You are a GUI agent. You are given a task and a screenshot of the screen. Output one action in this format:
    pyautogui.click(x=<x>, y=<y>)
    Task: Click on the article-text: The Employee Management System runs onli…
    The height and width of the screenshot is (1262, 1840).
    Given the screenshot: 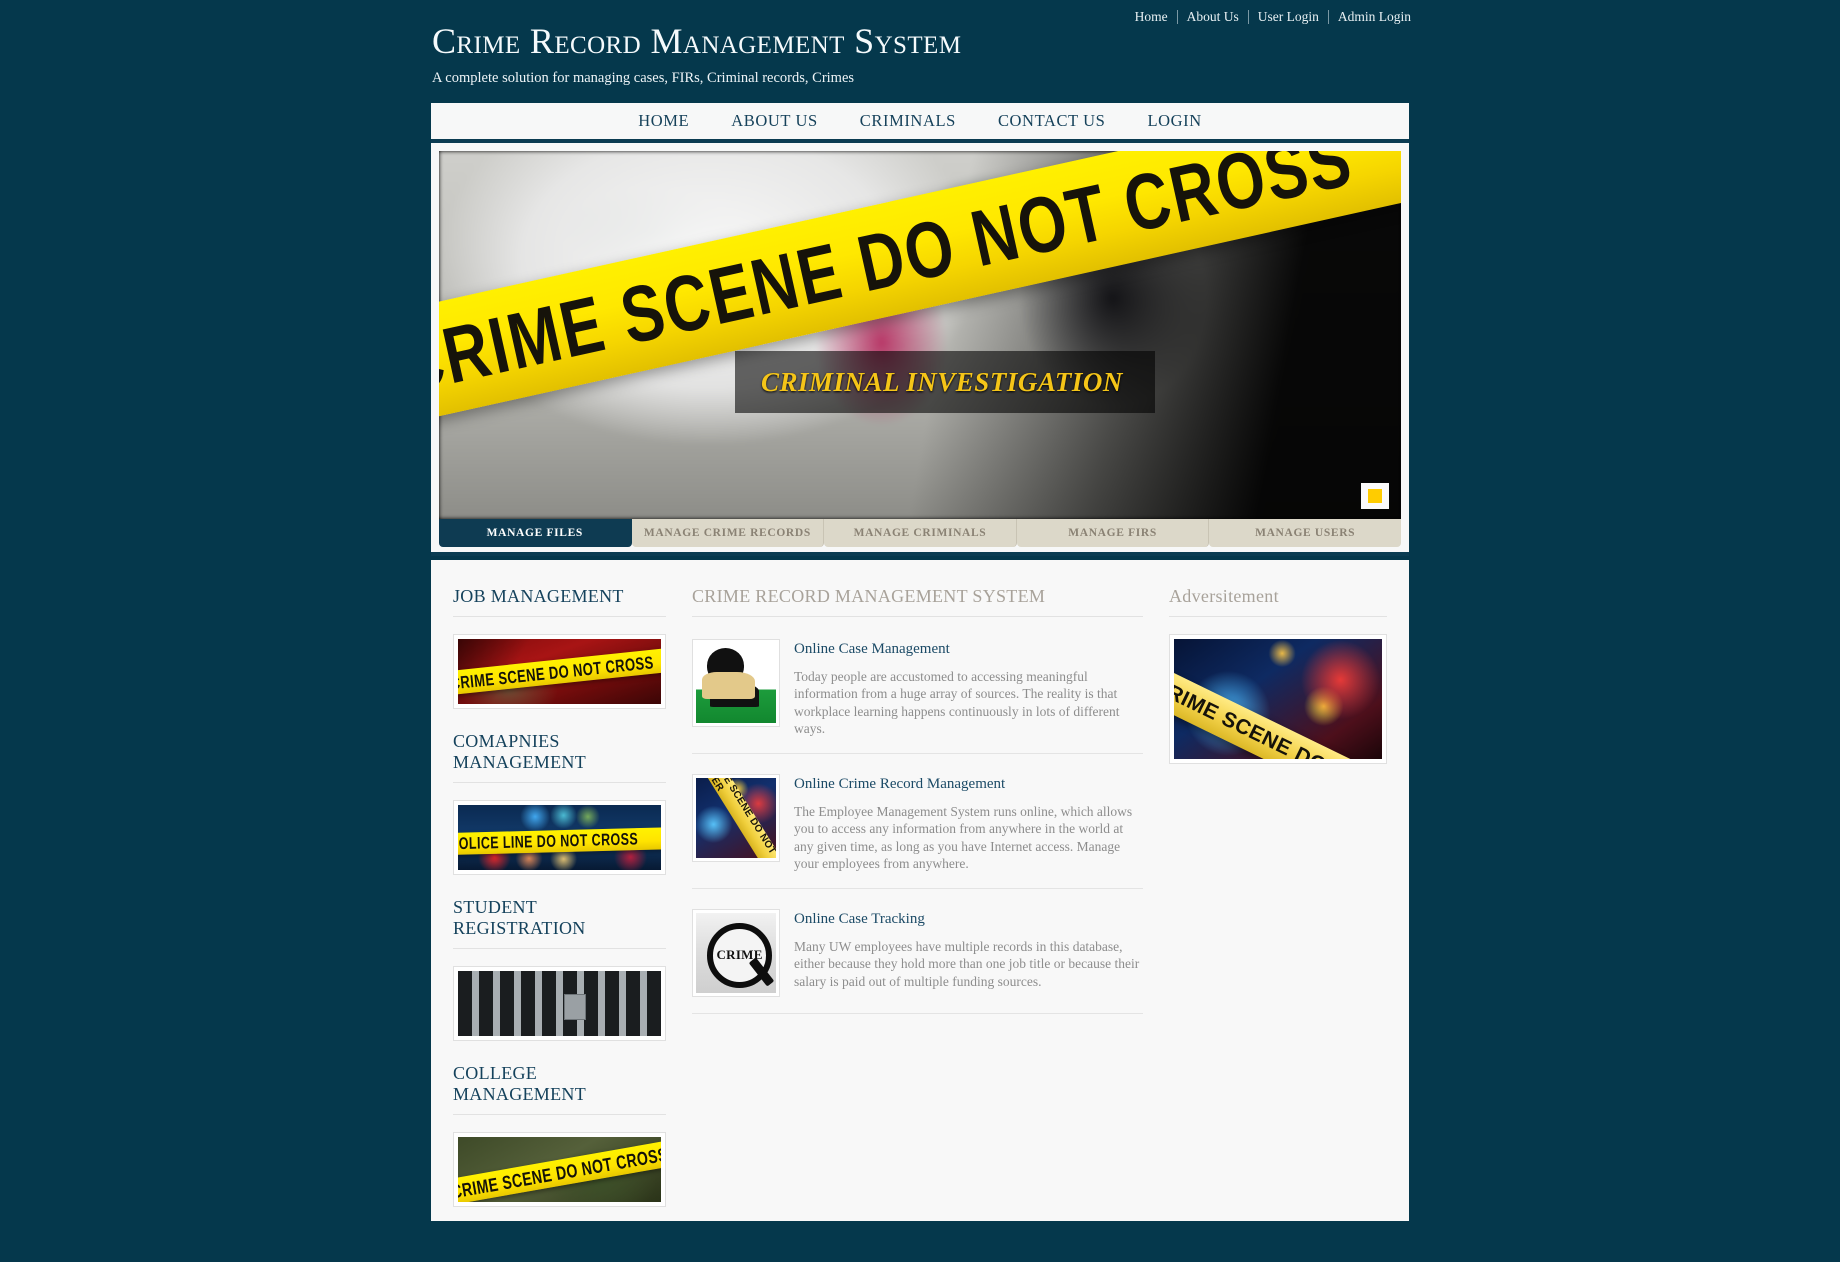 What is the action you would take?
    pyautogui.click(x=963, y=837)
    